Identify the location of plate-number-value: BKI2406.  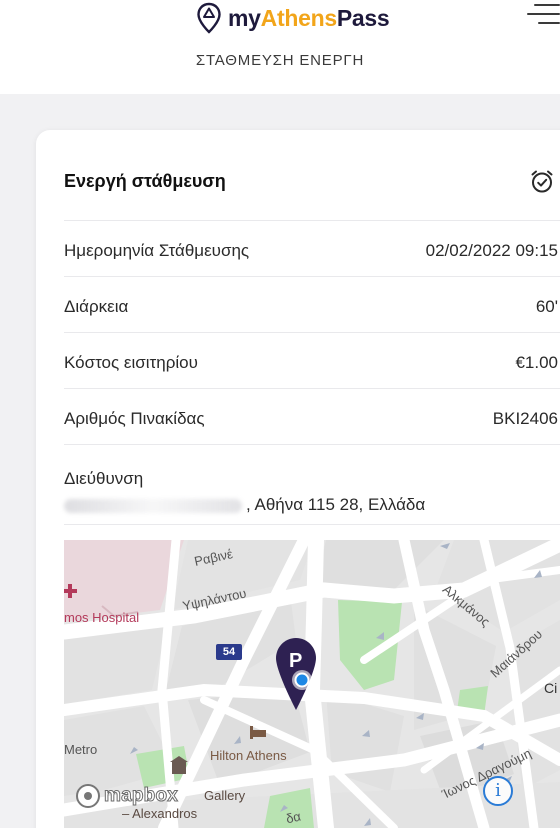
(525, 418).